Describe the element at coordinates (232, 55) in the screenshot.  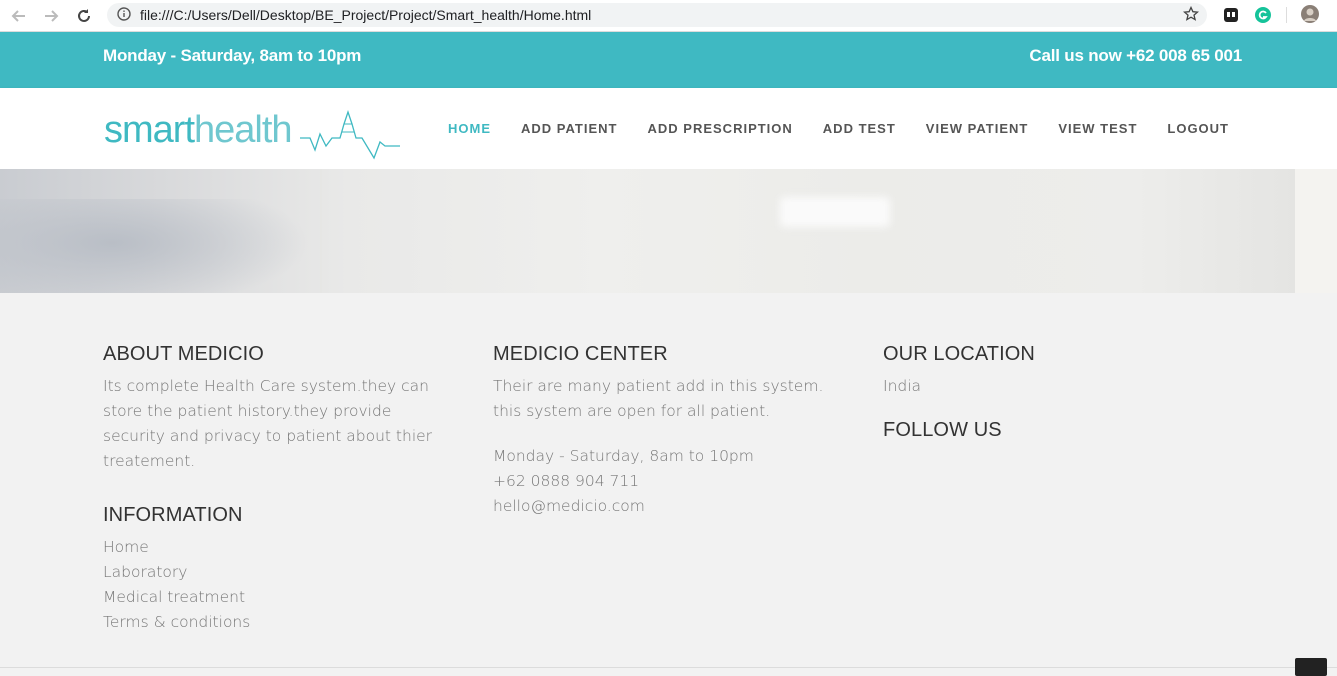
I see `opening-hours: Monday - Saturday, 8am to 10pm` at that location.